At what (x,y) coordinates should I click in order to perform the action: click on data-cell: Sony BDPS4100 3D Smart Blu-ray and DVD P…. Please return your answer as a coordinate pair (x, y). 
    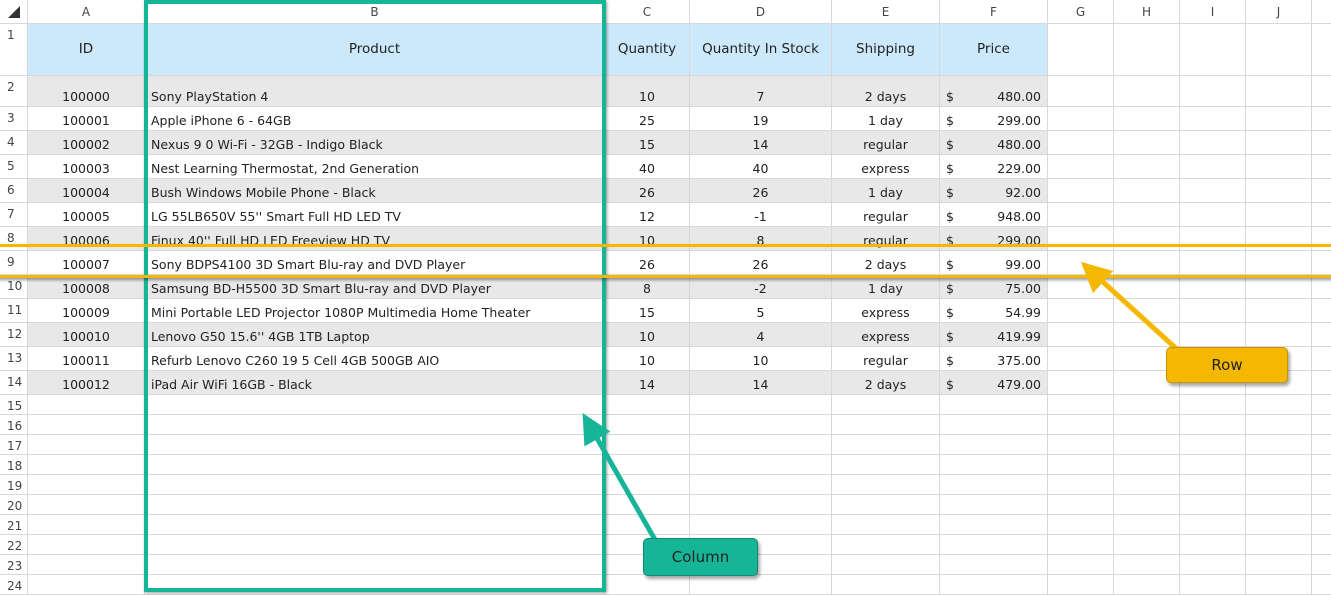
    Looking at the image, I should click on (375, 263).